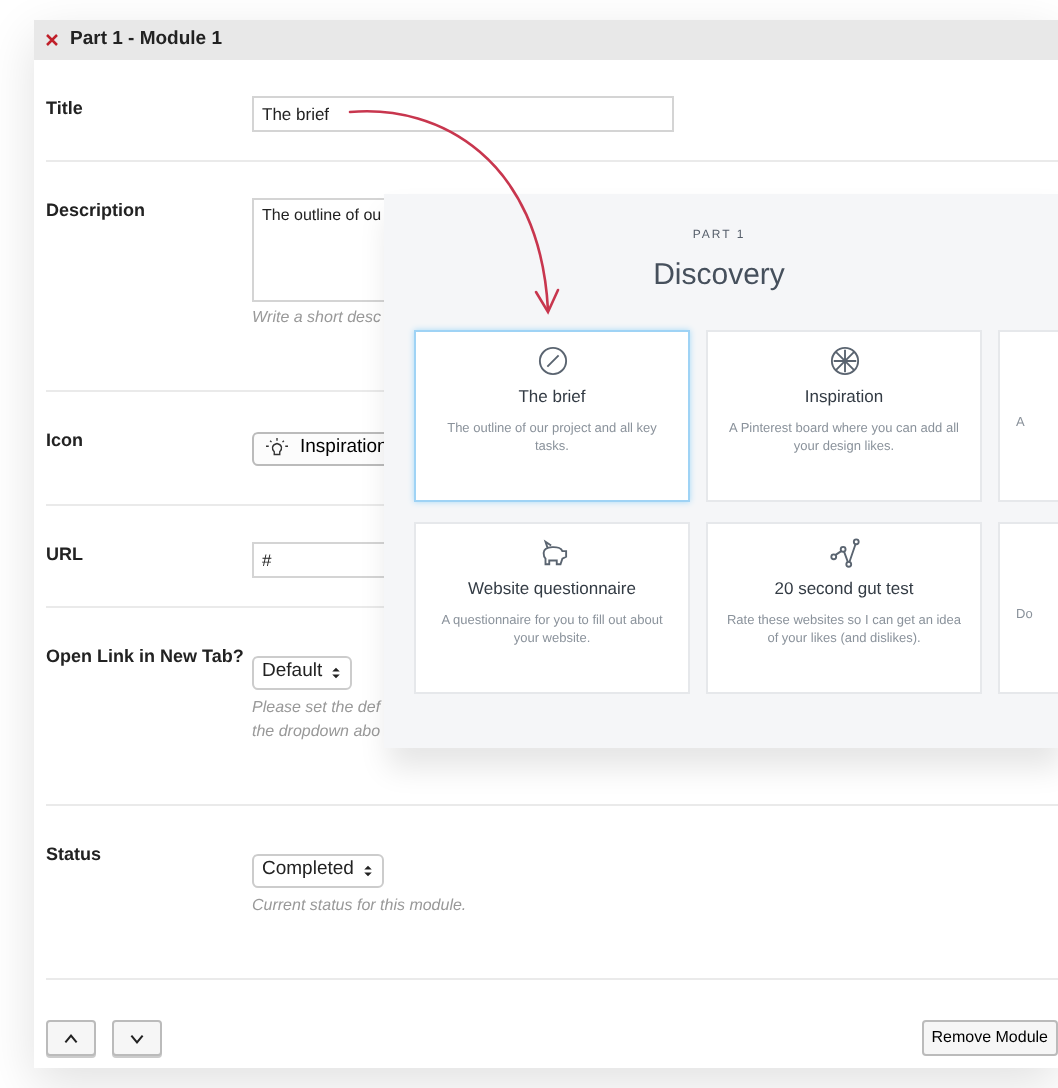  What do you see at coordinates (344, 448) in the screenshot?
I see `icon-name: Inspiration` at bounding box center [344, 448].